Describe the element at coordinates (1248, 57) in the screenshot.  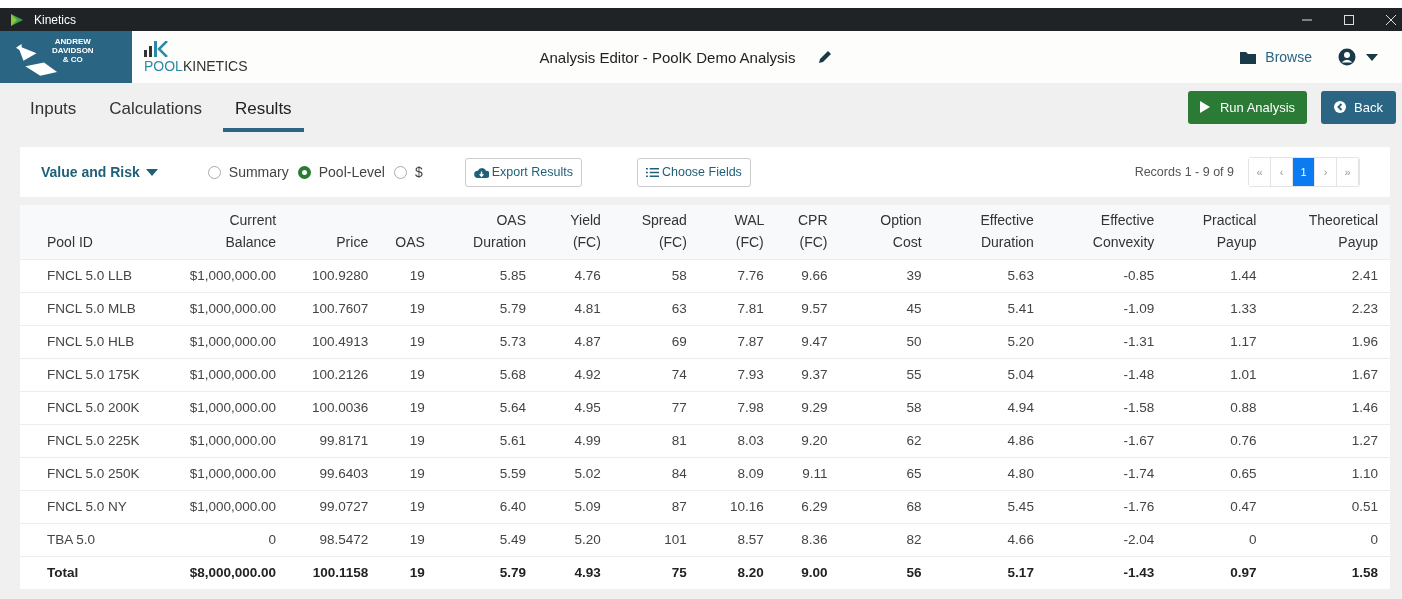
I see `folder-icon` at that location.